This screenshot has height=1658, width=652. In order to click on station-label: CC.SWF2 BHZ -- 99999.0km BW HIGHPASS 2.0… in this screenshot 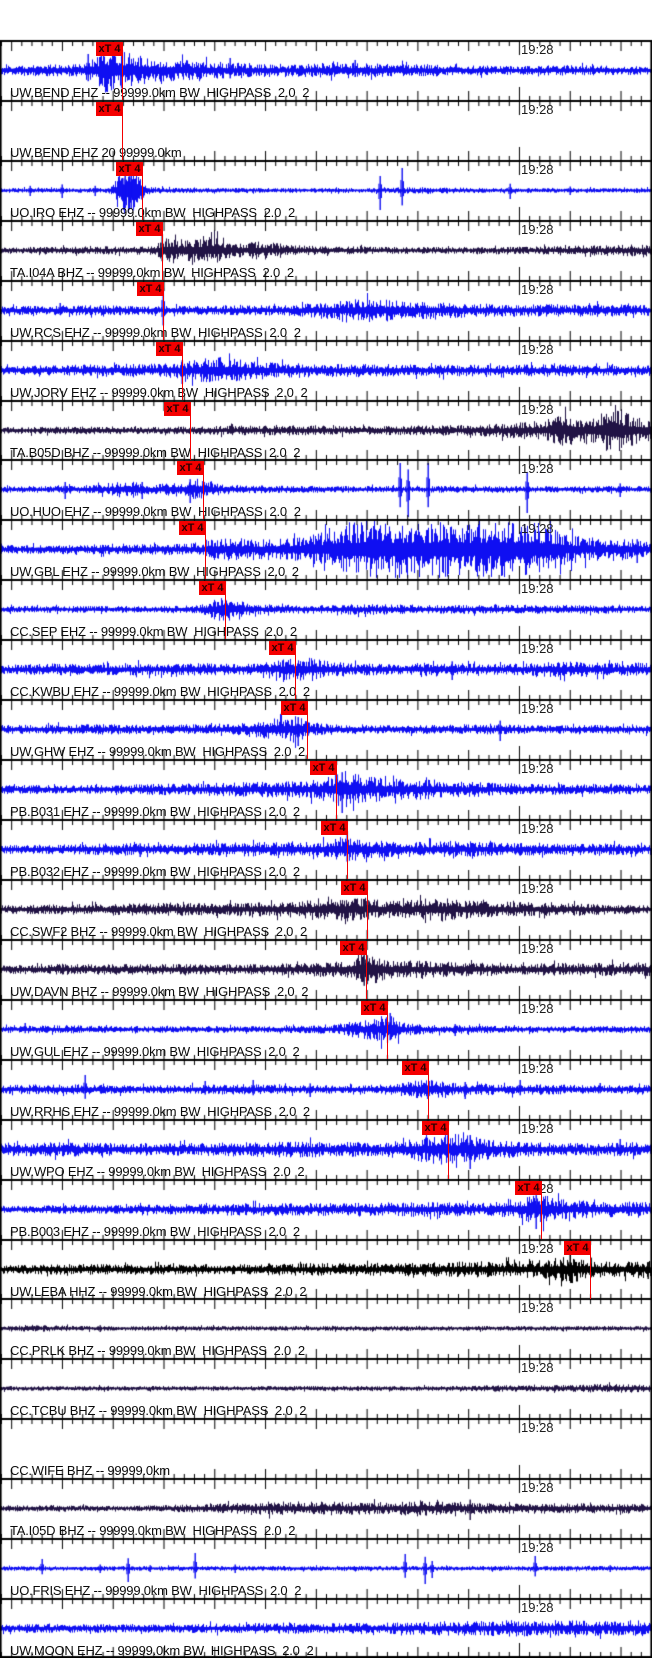, I will do `click(159, 931)`.